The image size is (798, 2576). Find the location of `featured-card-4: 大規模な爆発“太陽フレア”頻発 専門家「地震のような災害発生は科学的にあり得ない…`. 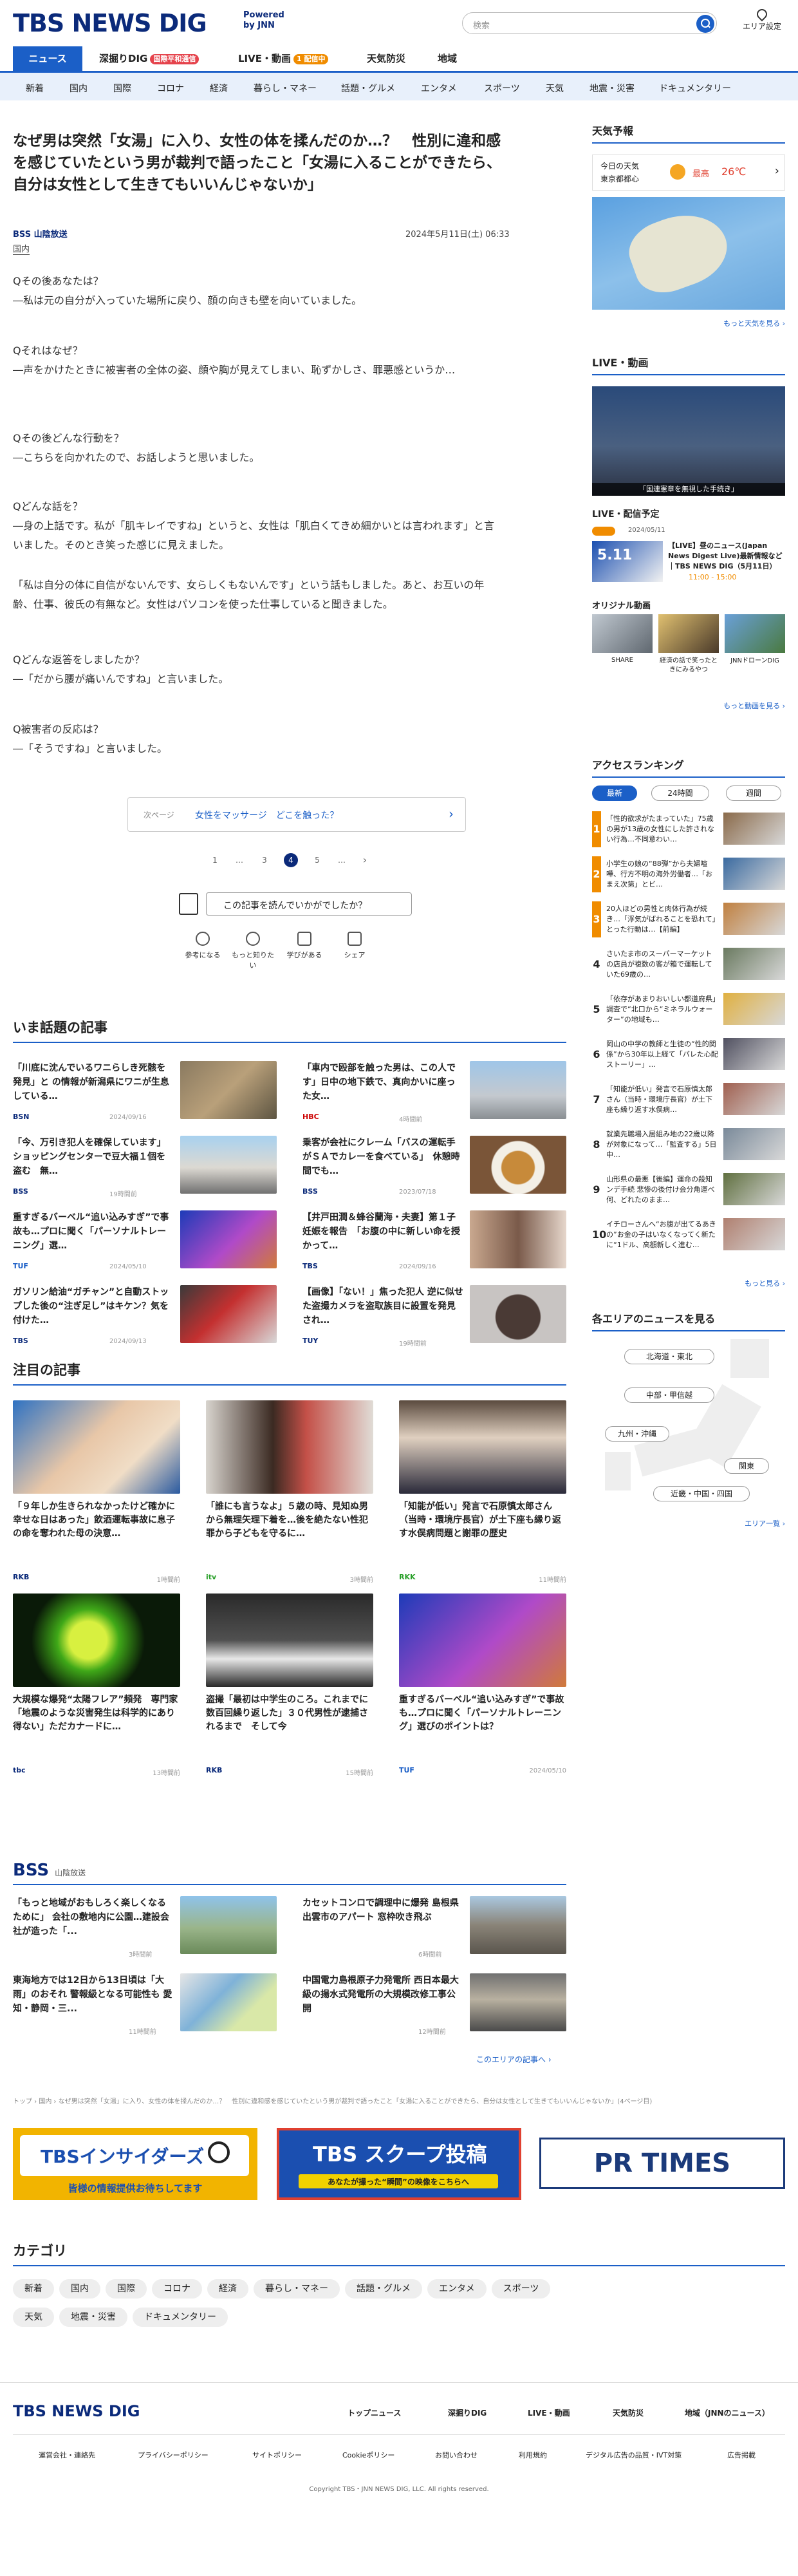

featured-card-4: 大規模な爆発“太陽フレア”頻発 専門家「地震のような災害発生は科学的にあり得ない… is located at coordinates (96, 1687).